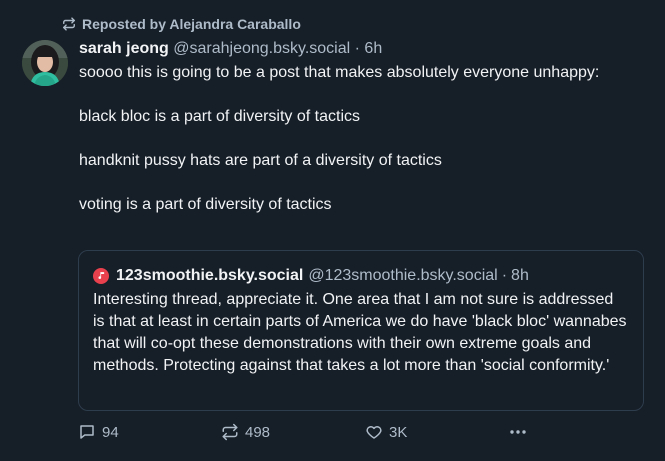 The height and width of the screenshot is (461, 665). Describe the element at coordinates (45, 63) in the screenshot. I see `author-avatar` at that location.